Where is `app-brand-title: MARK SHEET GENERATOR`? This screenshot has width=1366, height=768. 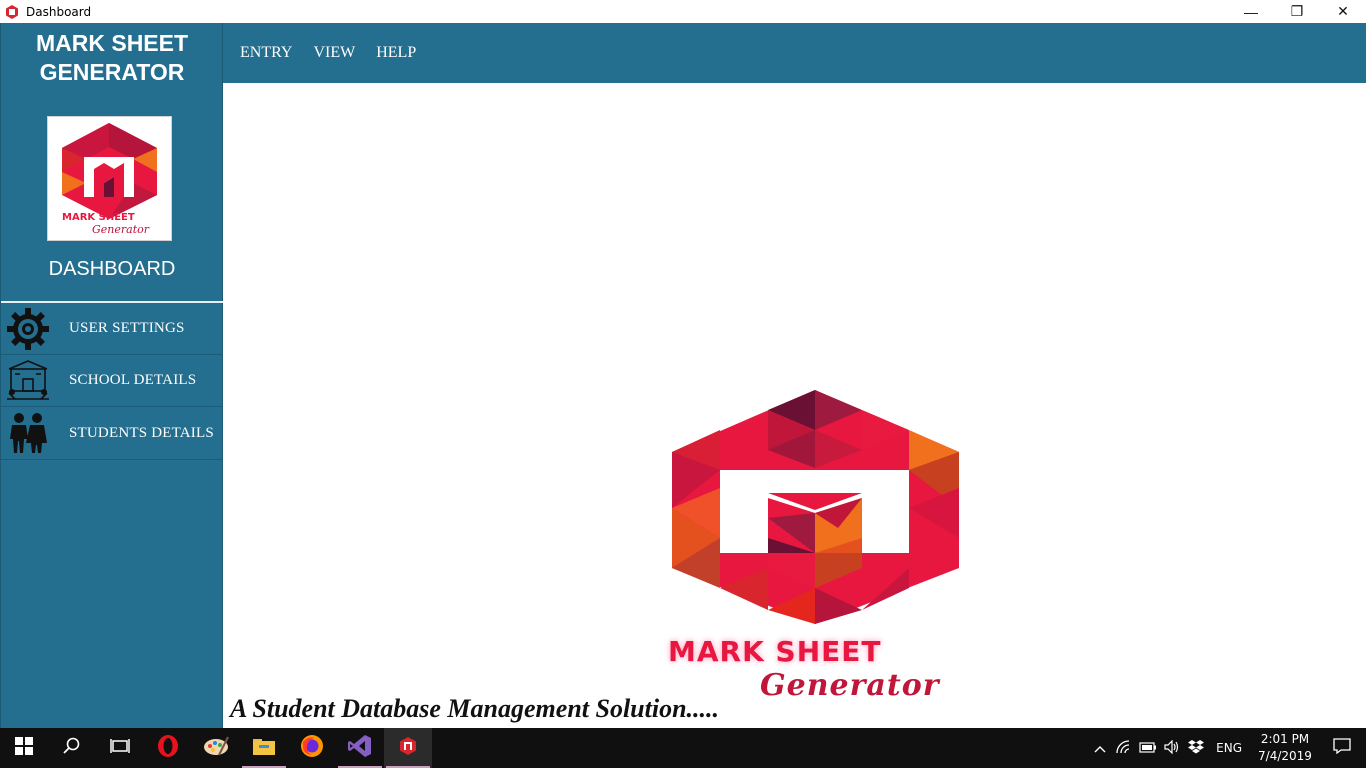 app-brand-title: MARK SHEET GENERATOR is located at coordinates (112, 58).